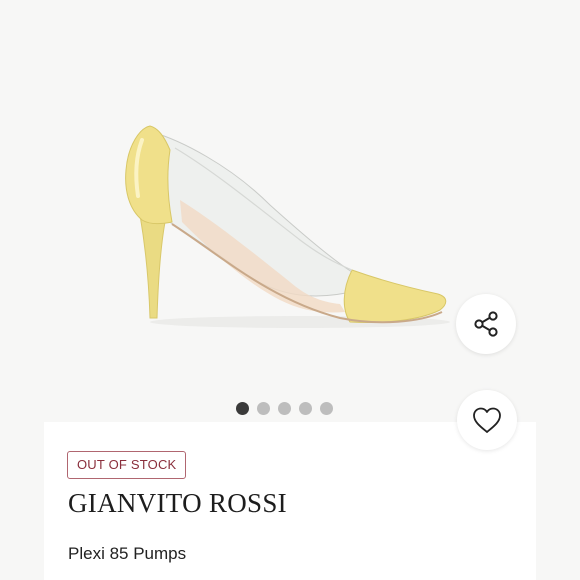  I want to click on product-title: Plexi 85 Pumps, so click(127, 553).